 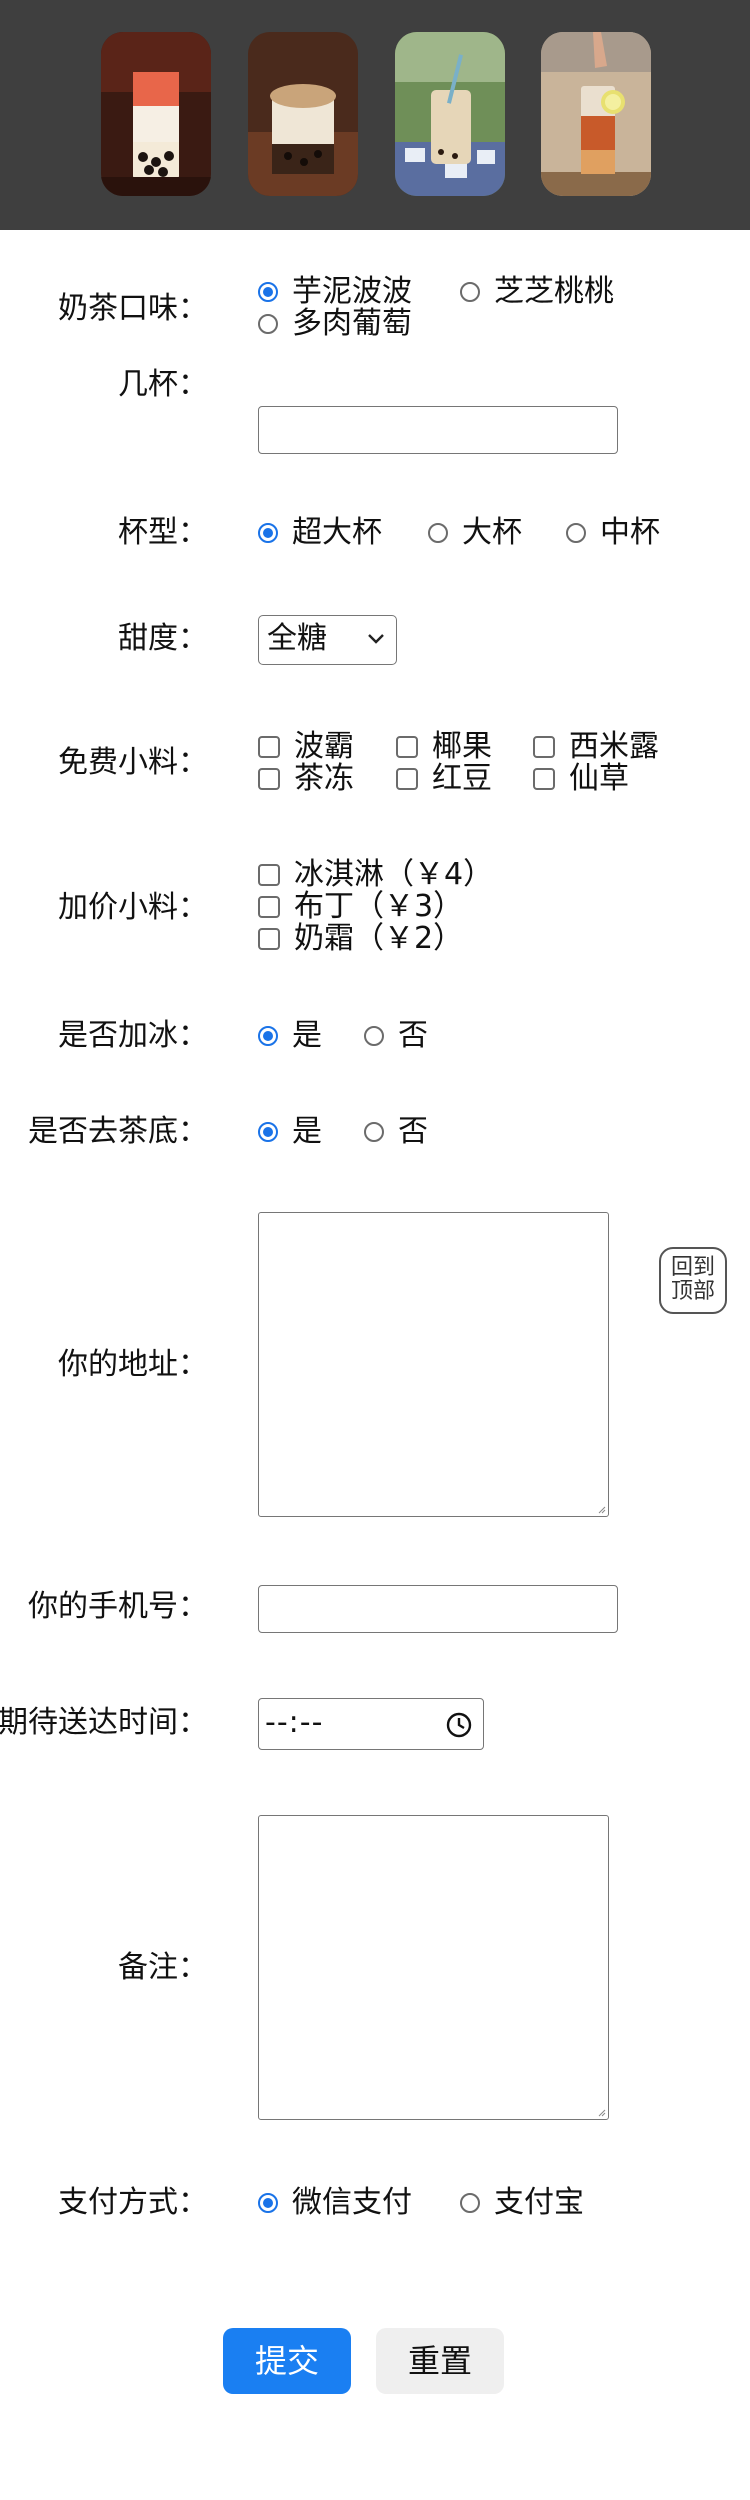 What do you see at coordinates (268, 1132) in the screenshot?
I see `tea-base-radio-yes` at bounding box center [268, 1132].